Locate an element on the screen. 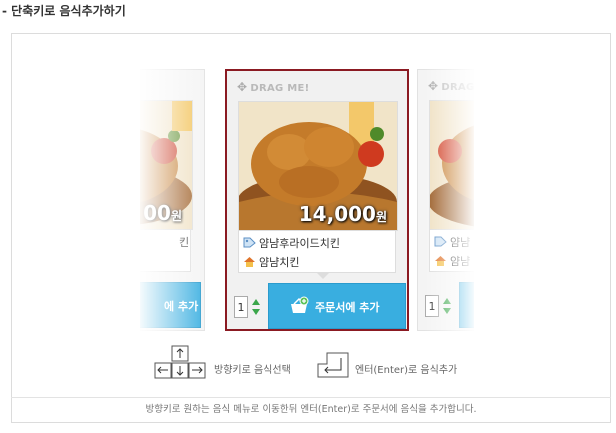 This screenshot has width=616, height=433. food-card-next: ✥ DRAG 얌냠 얌냠 1 is located at coordinates (445, 200).